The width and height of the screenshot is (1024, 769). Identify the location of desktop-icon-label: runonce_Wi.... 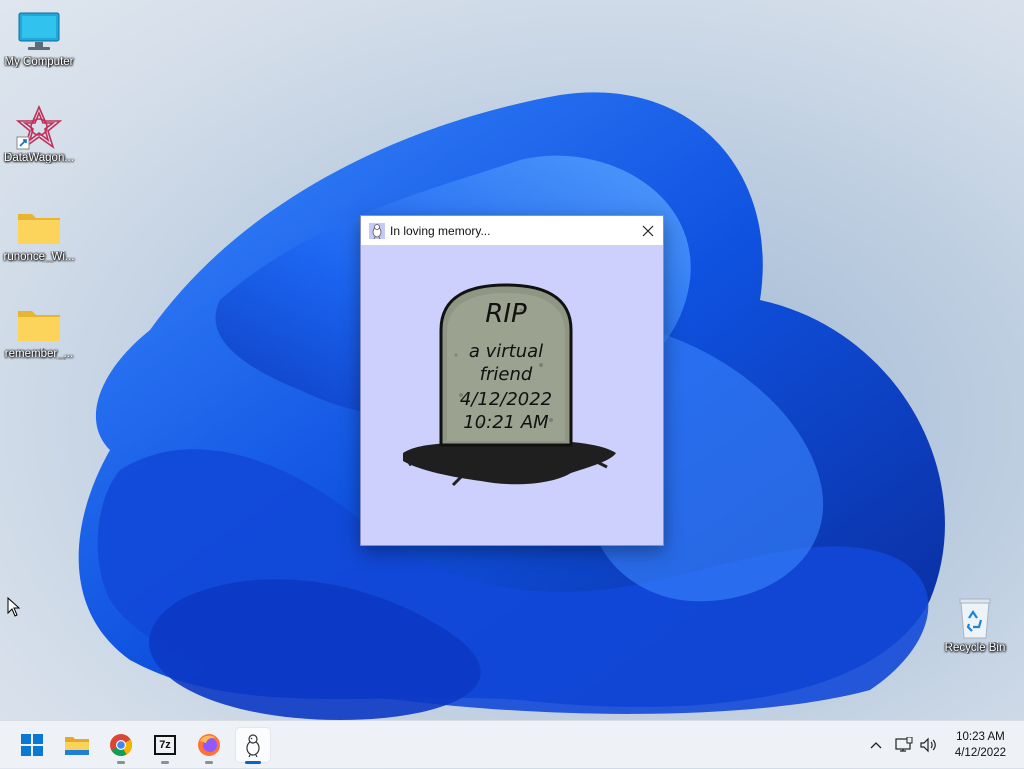
(39, 257).